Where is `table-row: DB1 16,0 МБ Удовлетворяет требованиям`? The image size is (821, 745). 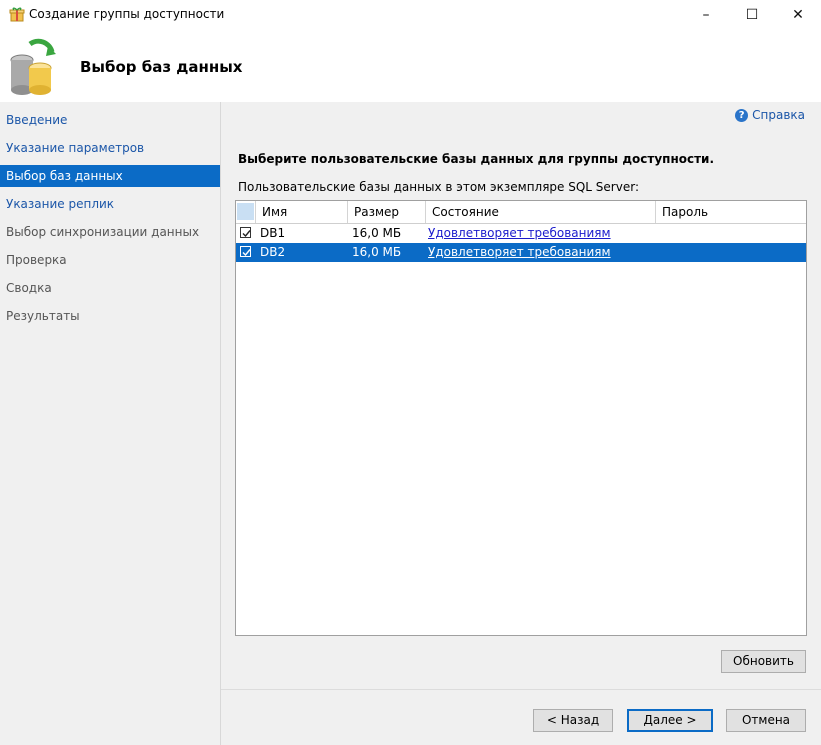
table-row: DB1 16,0 МБ Удовлетворяет требованиям is located at coordinates (521, 233).